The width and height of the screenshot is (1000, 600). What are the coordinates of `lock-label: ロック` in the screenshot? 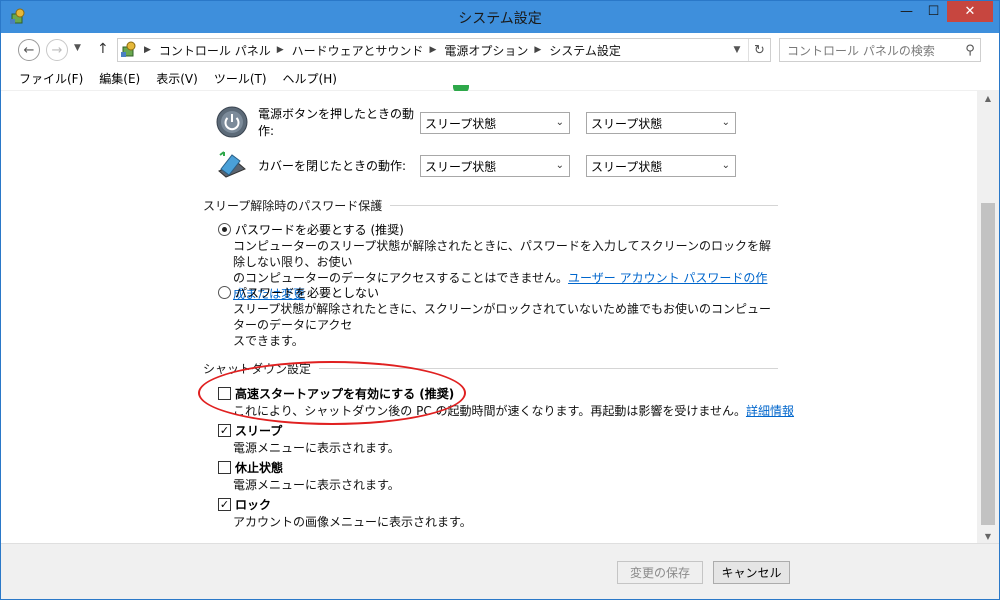 It's located at (253, 504).